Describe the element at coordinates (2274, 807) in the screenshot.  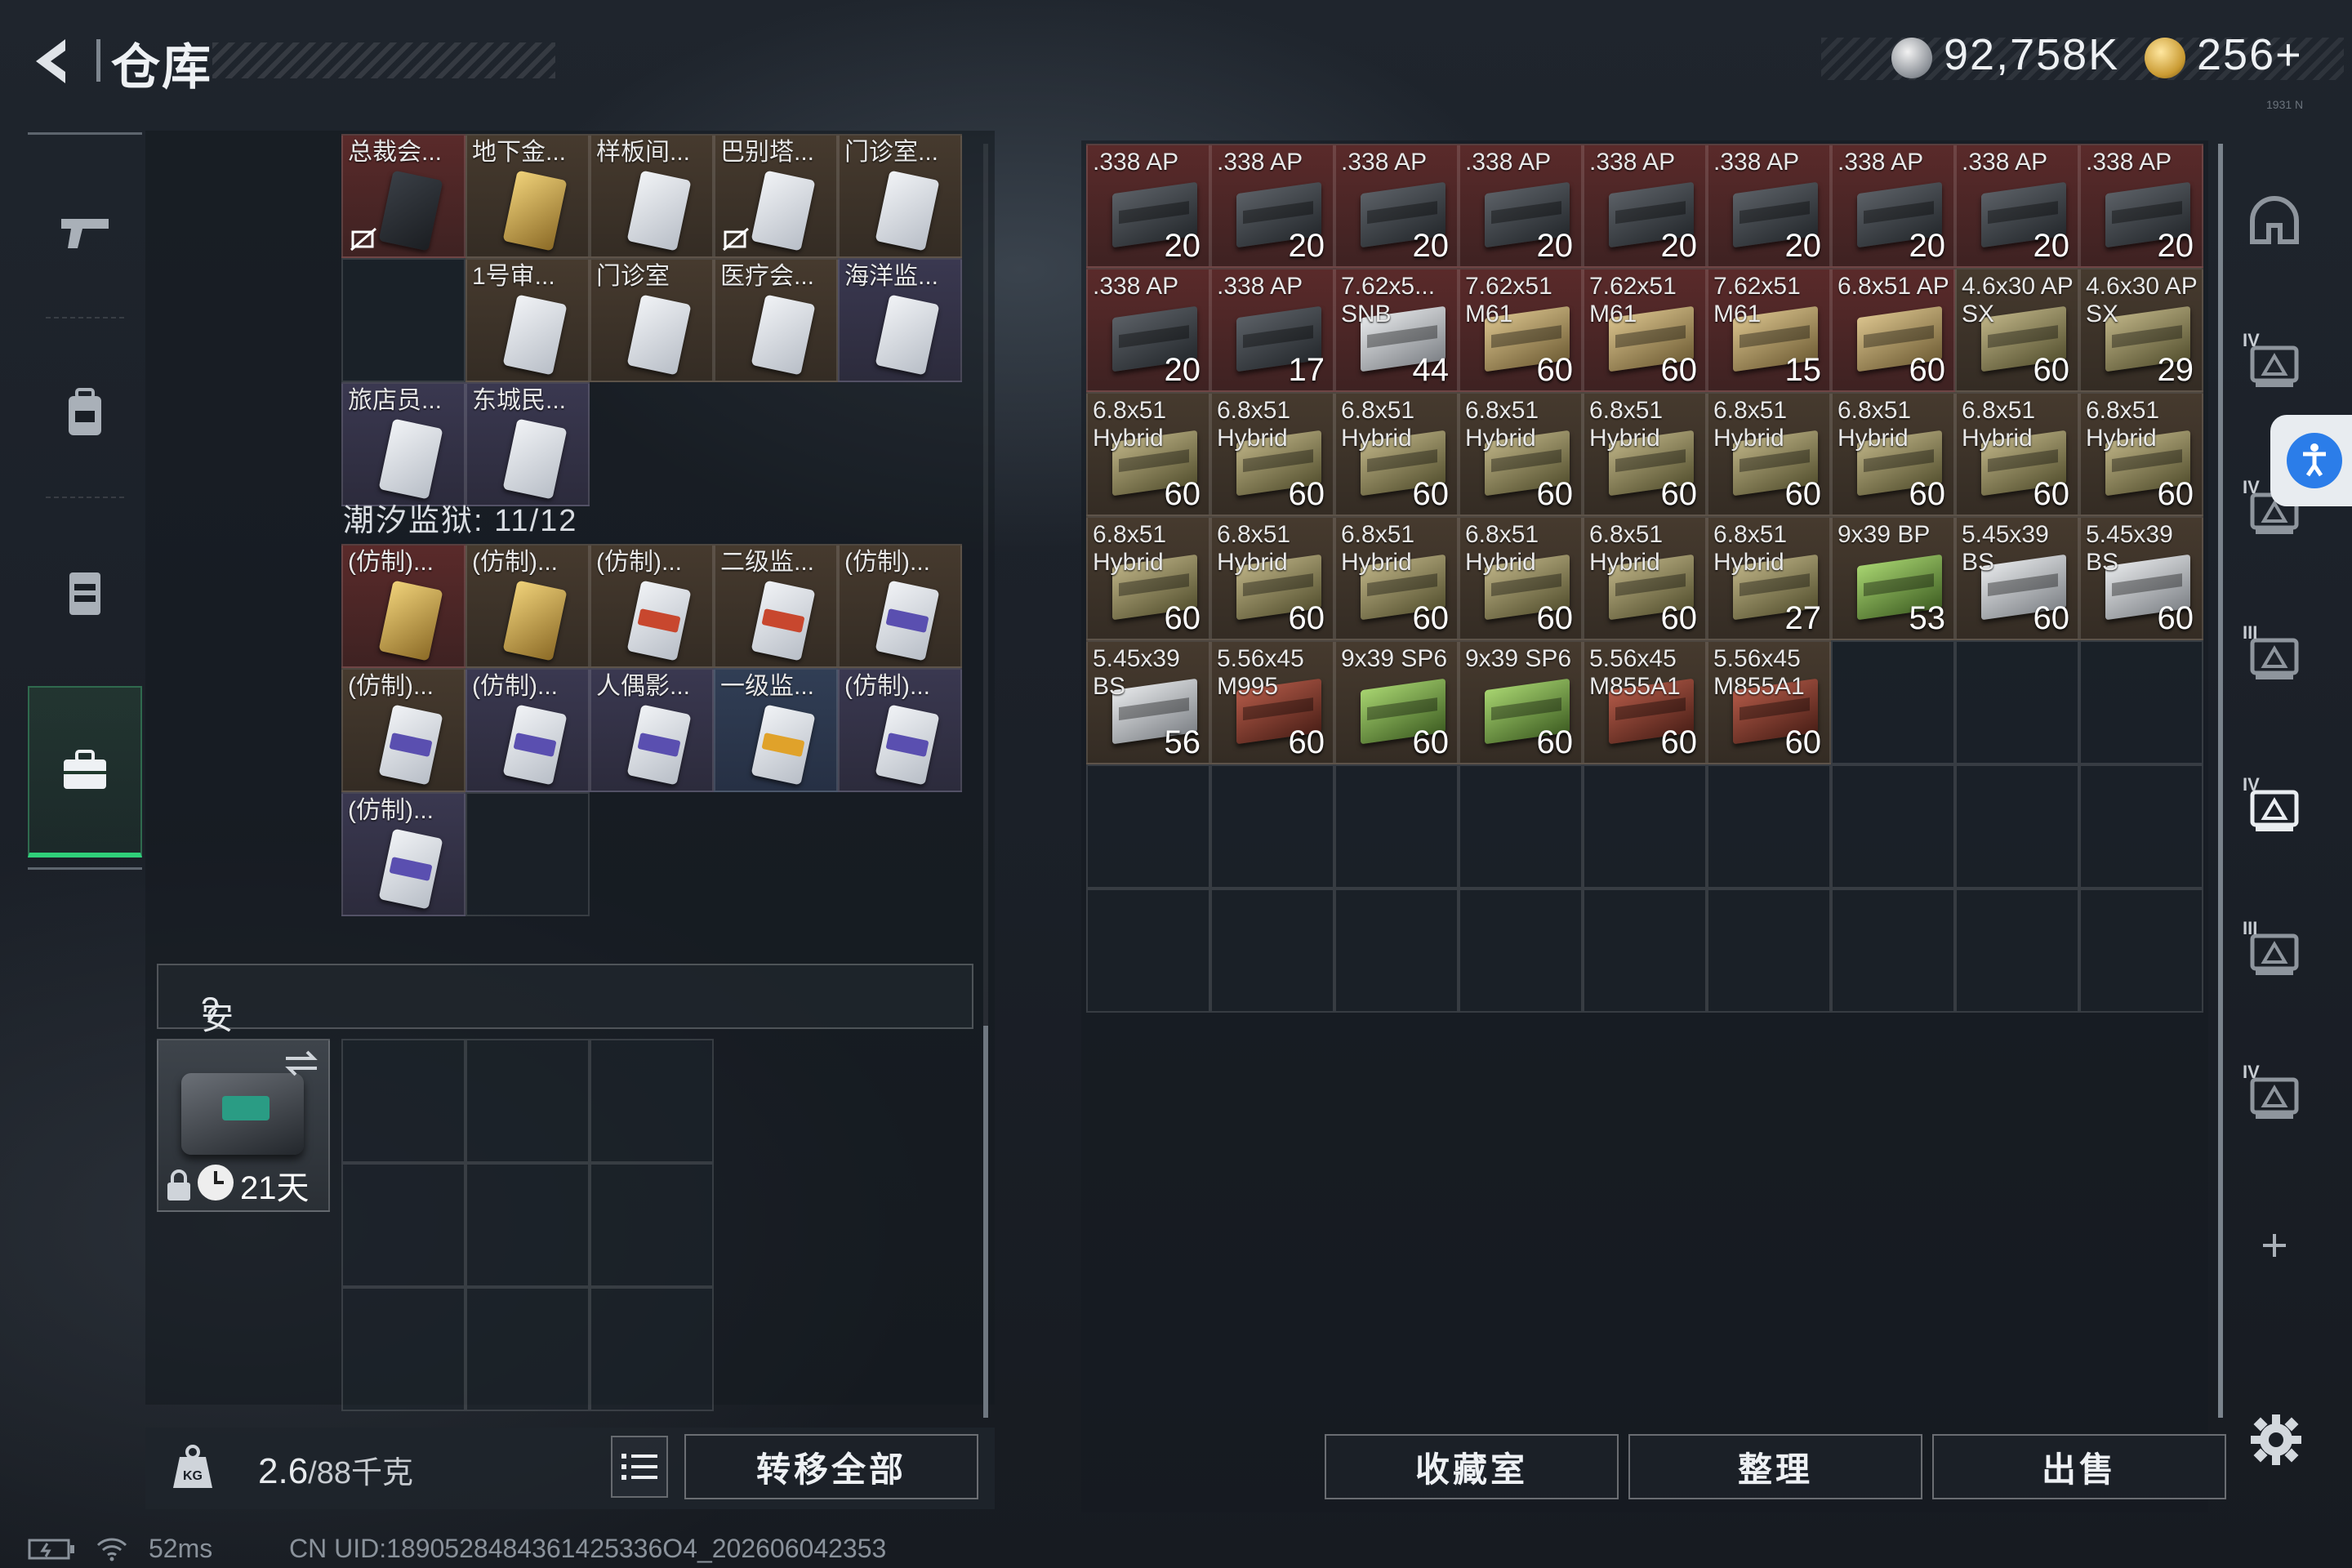
I see `right-nav-case-iv: IV` at that location.